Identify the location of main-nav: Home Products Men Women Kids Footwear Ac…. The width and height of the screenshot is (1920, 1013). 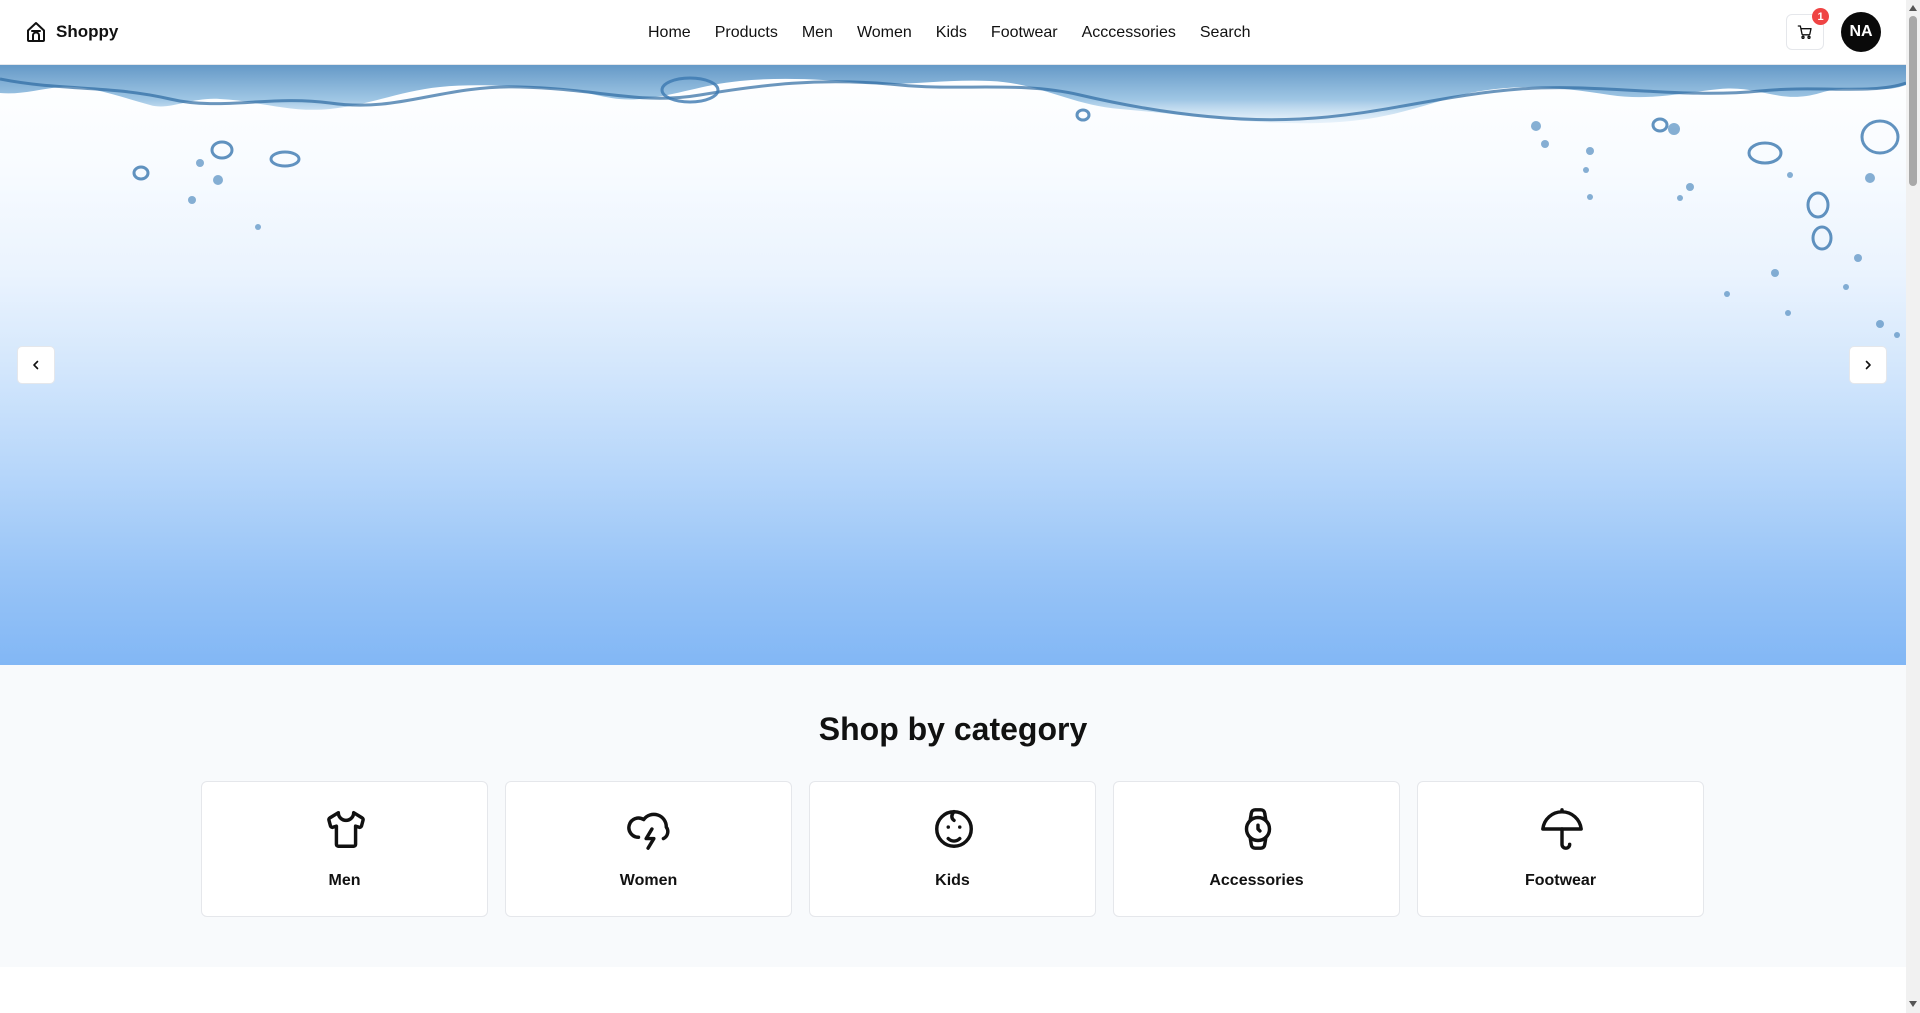
(949, 32).